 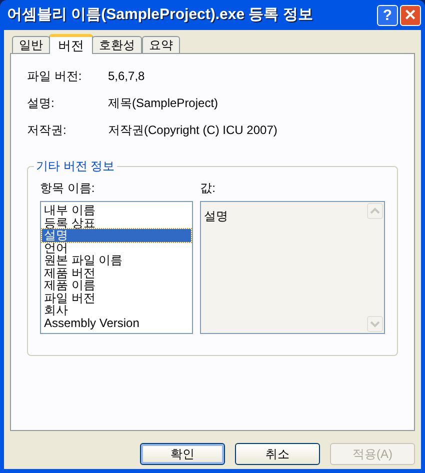 I want to click on list-item: 원본 파일 이름, so click(x=117, y=260).